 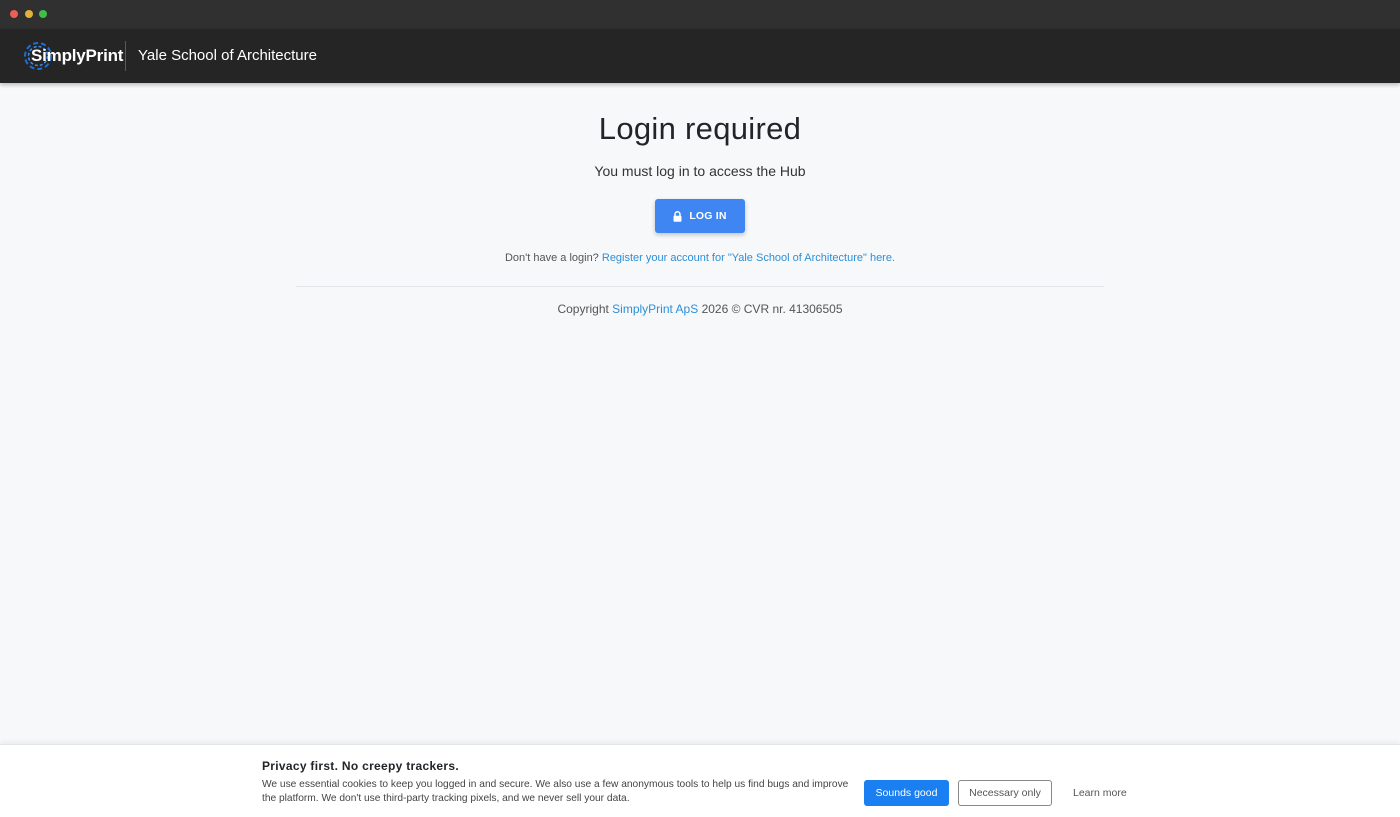 I want to click on app-header: SimplyPrint Yale School of Architecture, so click(x=700, y=56).